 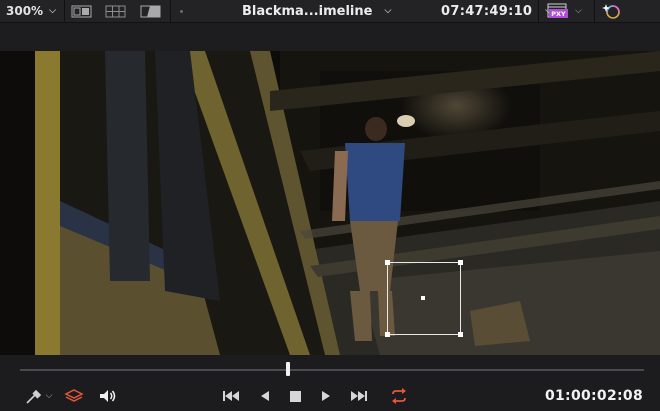 I want to click on zoom-label: 300%, so click(x=25, y=11).